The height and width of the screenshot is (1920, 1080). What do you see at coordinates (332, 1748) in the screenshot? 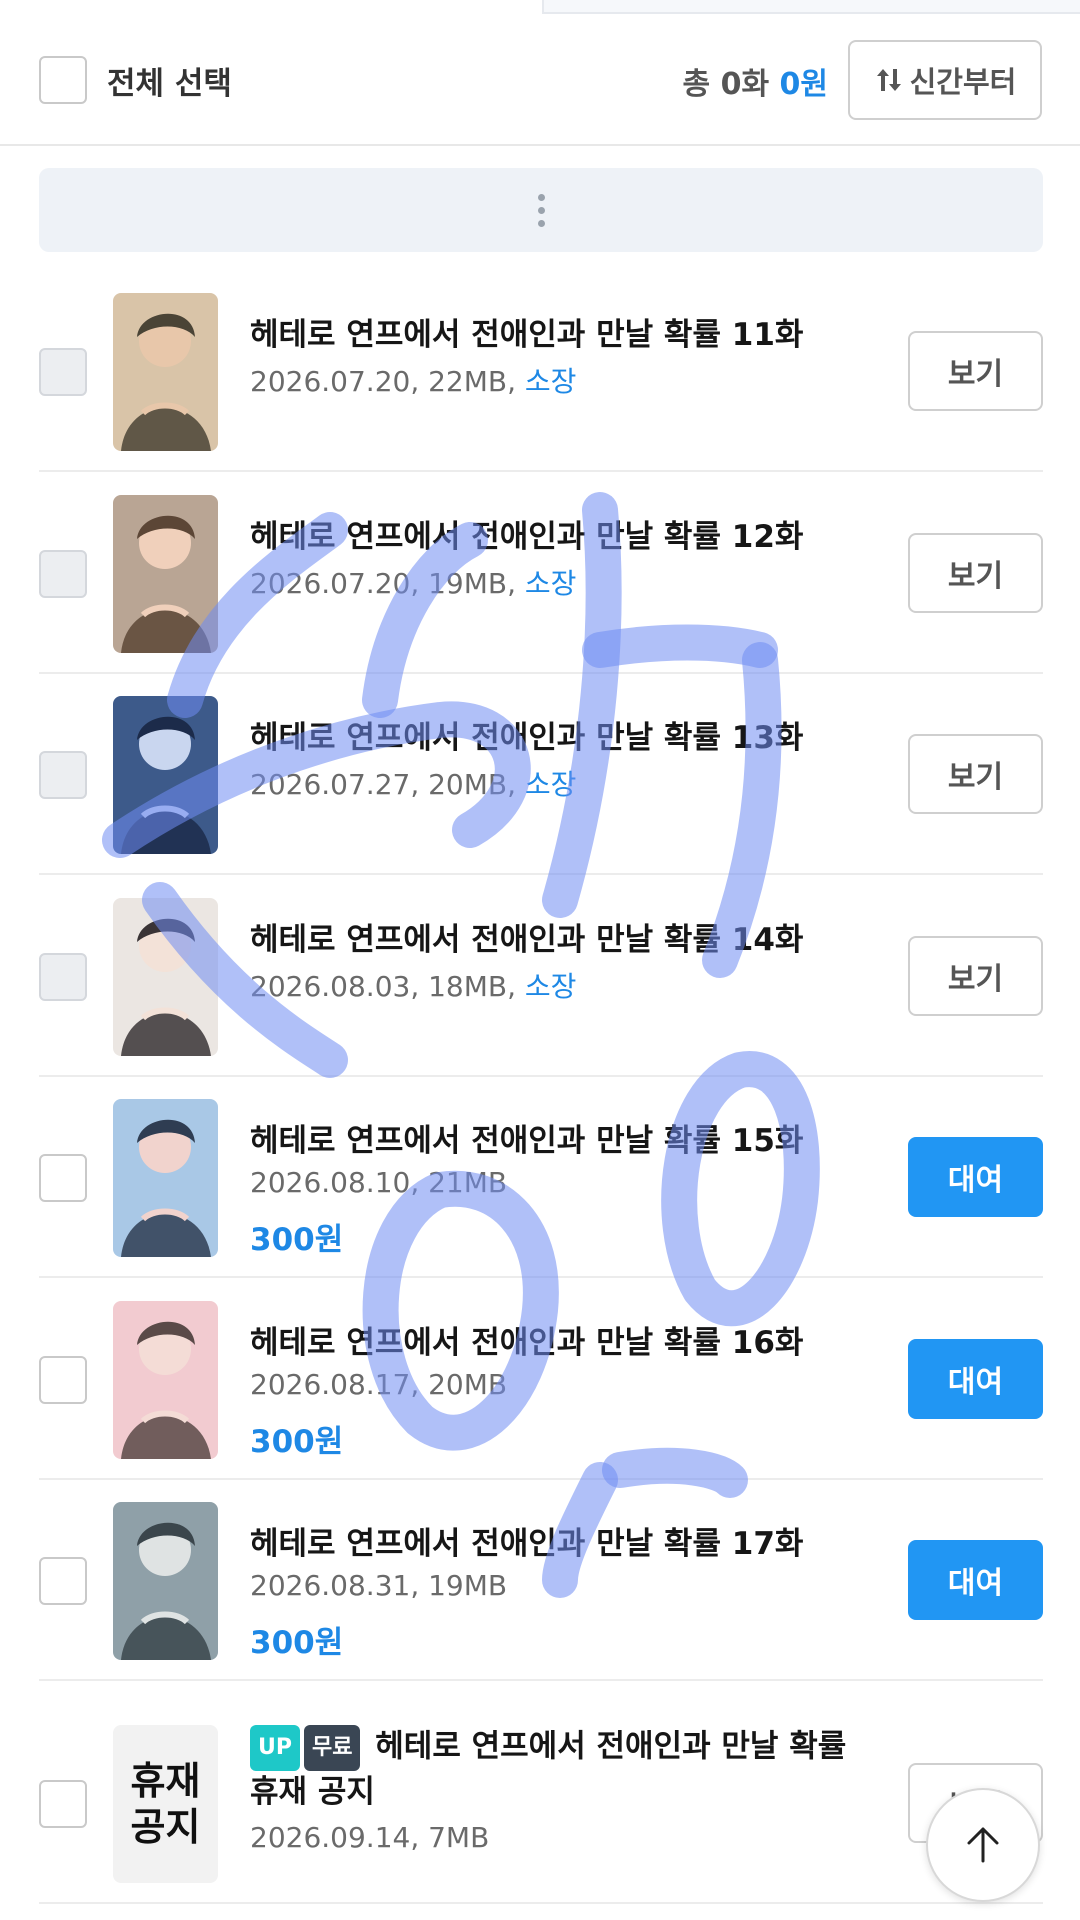
I see `free-badge: 무료` at bounding box center [332, 1748].